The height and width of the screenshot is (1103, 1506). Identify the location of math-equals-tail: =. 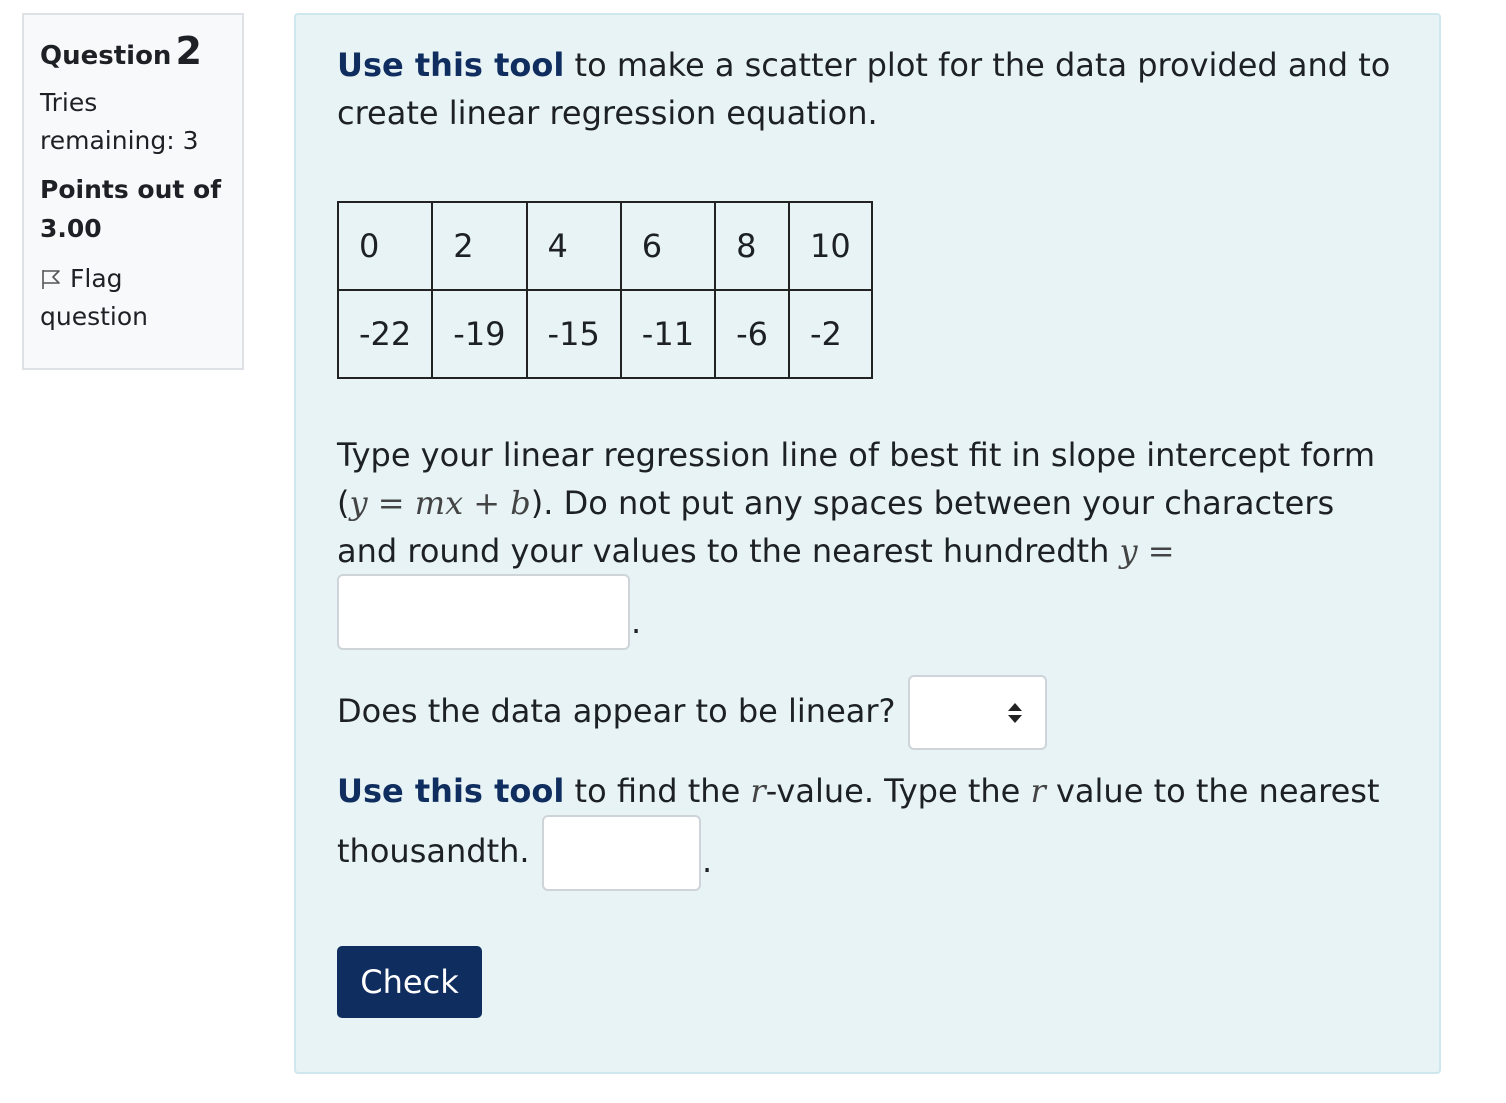
(1156, 551).